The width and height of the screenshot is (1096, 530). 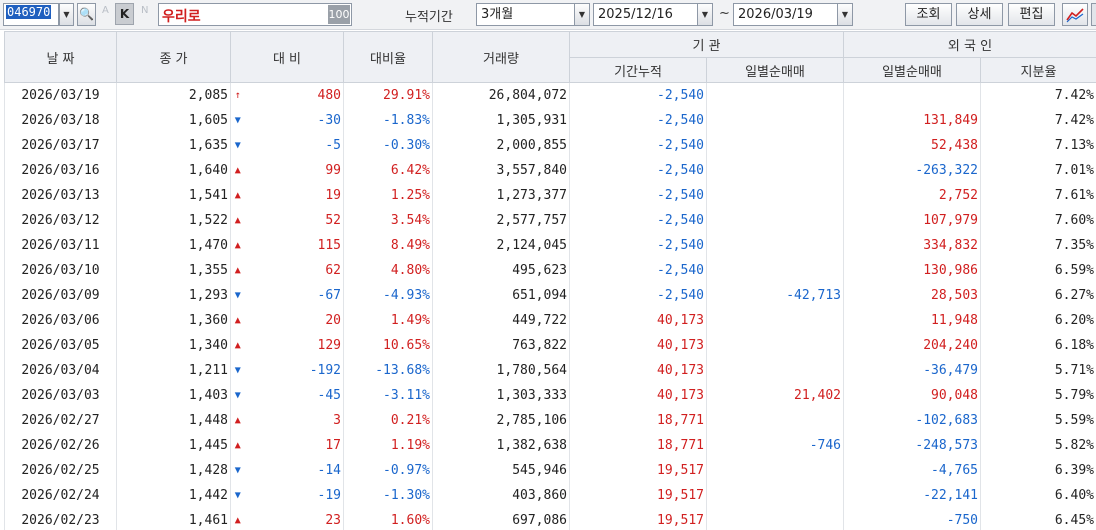 What do you see at coordinates (287, 57) in the screenshot?
I see `col-header-change: 대 비` at bounding box center [287, 57].